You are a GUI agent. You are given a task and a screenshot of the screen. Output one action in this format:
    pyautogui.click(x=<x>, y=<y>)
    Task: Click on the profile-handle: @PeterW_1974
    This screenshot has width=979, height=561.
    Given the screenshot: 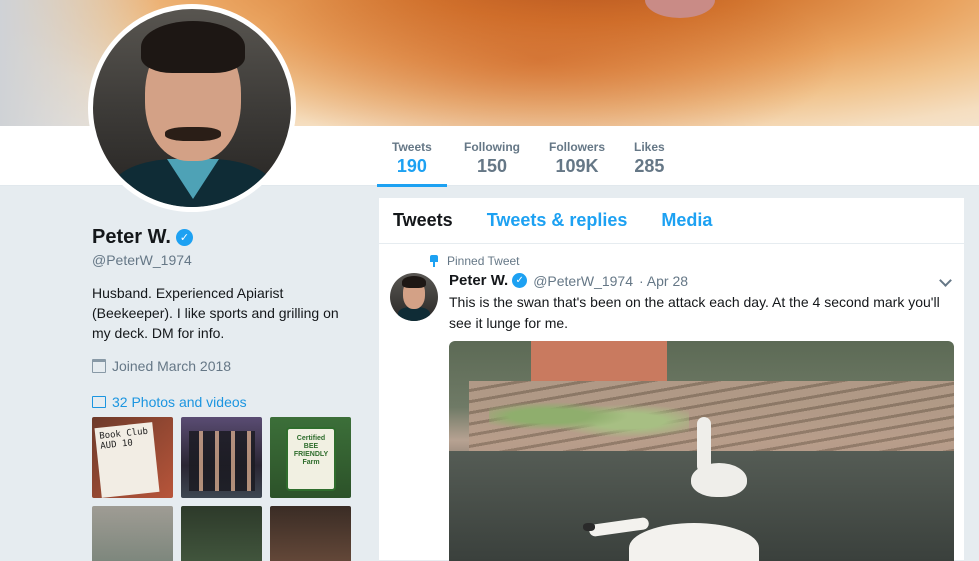 What is the action you would take?
    pyautogui.click(x=142, y=260)
    